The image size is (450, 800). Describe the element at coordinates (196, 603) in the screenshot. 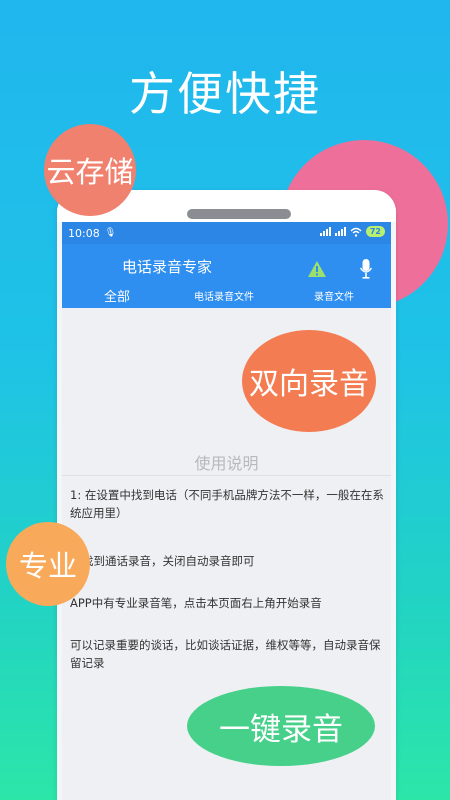

I see `instruction-item: APP中有专业录音笔，点击本页面右上角开始录音` at that location.